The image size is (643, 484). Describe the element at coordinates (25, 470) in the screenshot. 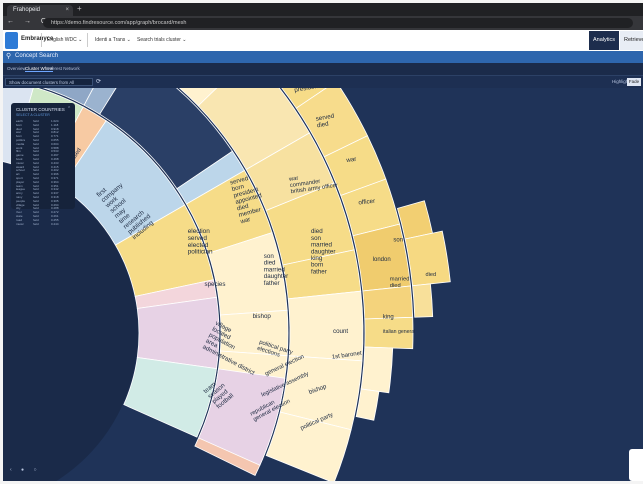

I see `playback-icons: ‹ ● ○` at that location.